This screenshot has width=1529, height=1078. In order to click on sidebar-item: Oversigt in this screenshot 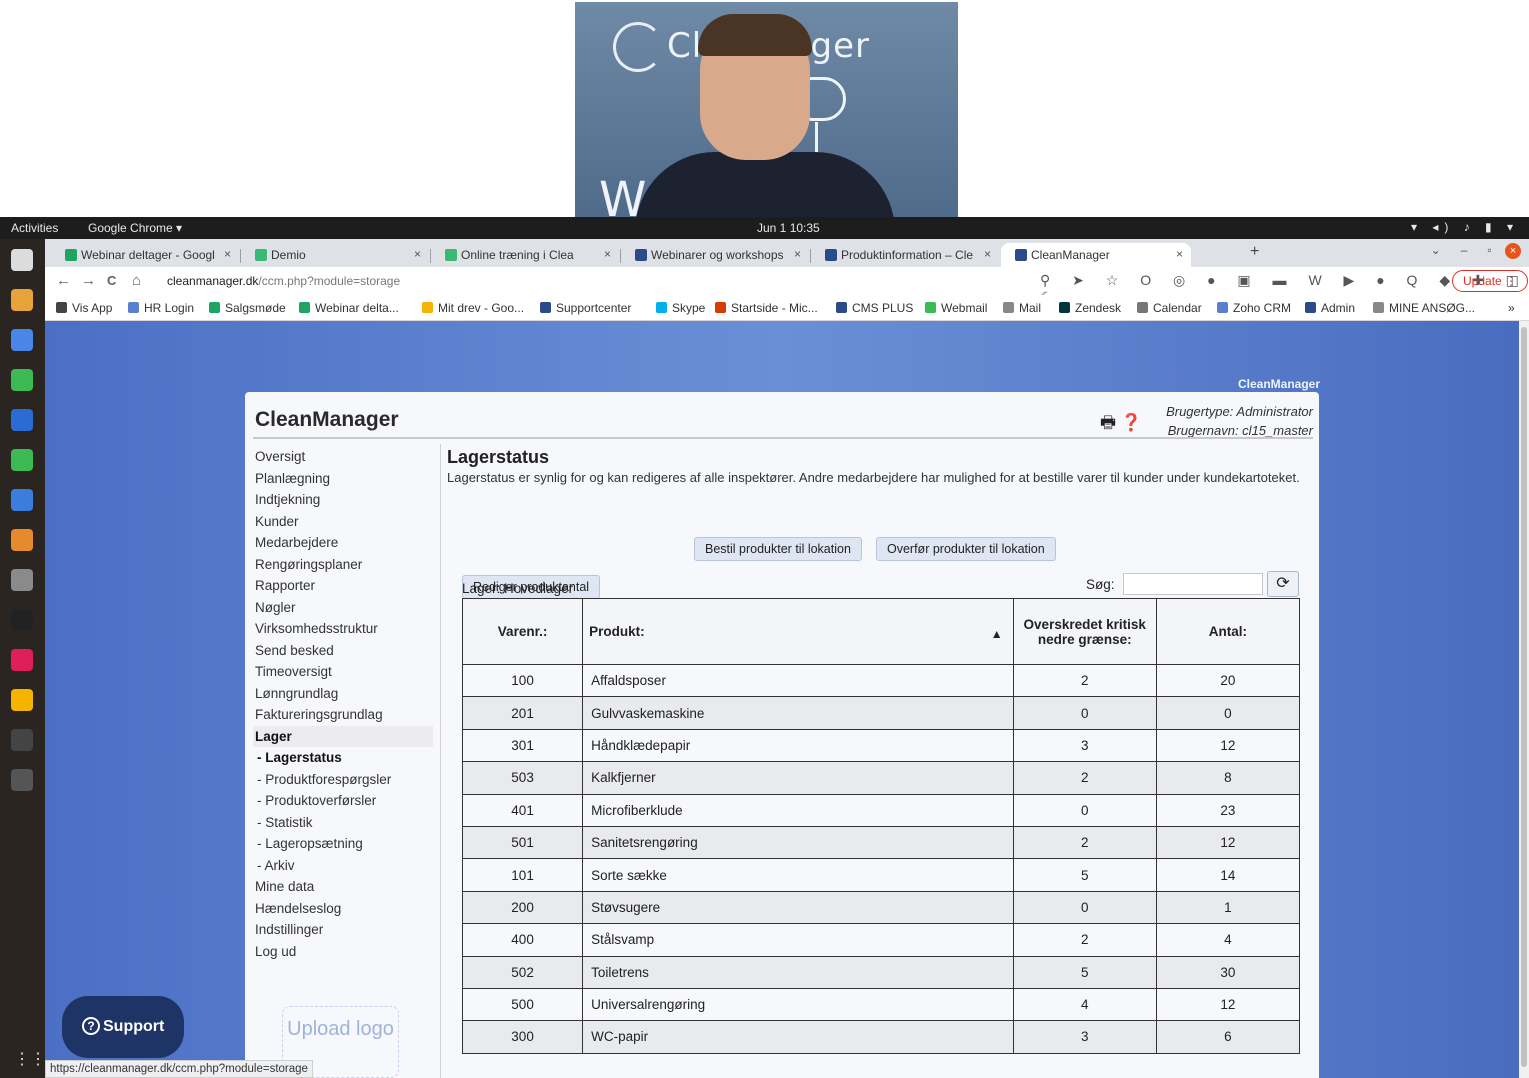, I will do `click(343, 457)`.